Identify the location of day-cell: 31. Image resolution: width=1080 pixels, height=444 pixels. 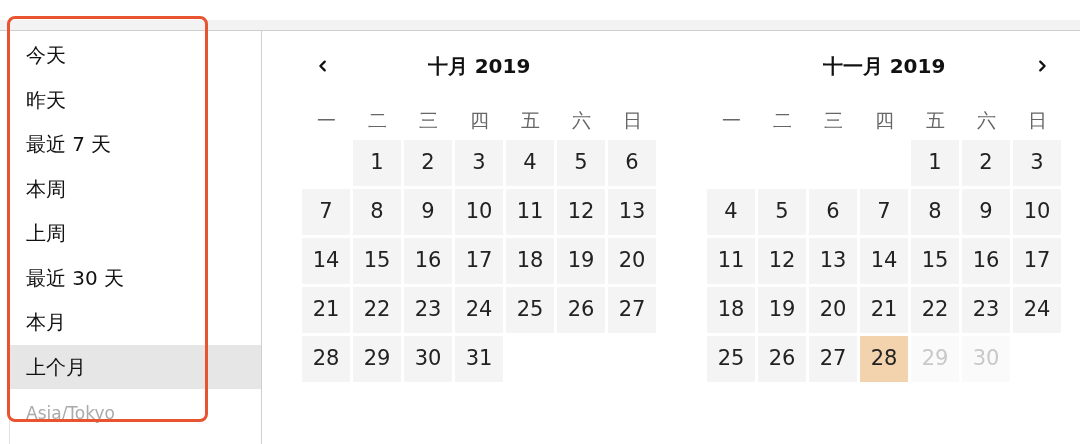
(479, 359).